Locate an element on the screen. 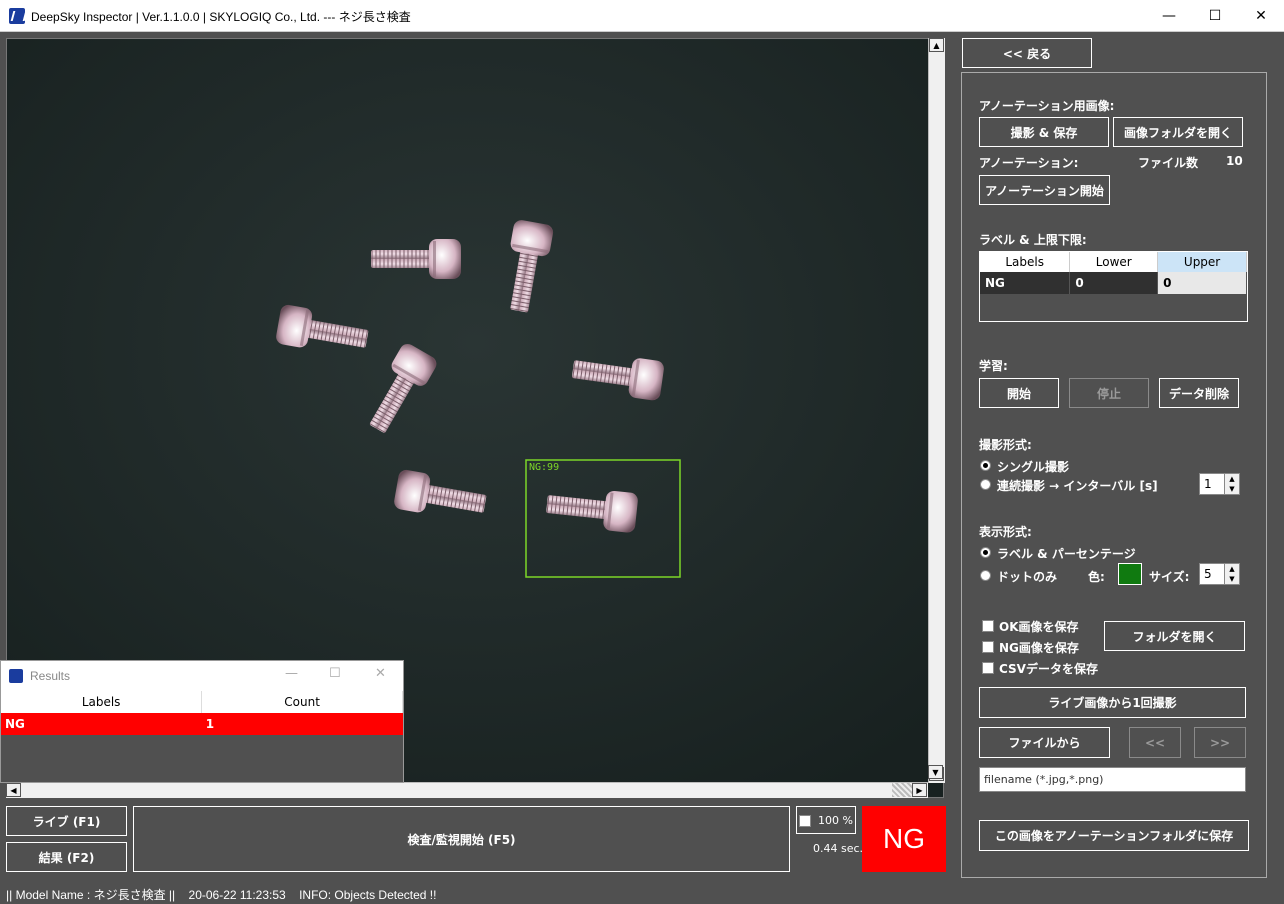 Image resolution: width=1284 pixels, height=904 pixels. resize-grip is located at coordinates (902, 790).